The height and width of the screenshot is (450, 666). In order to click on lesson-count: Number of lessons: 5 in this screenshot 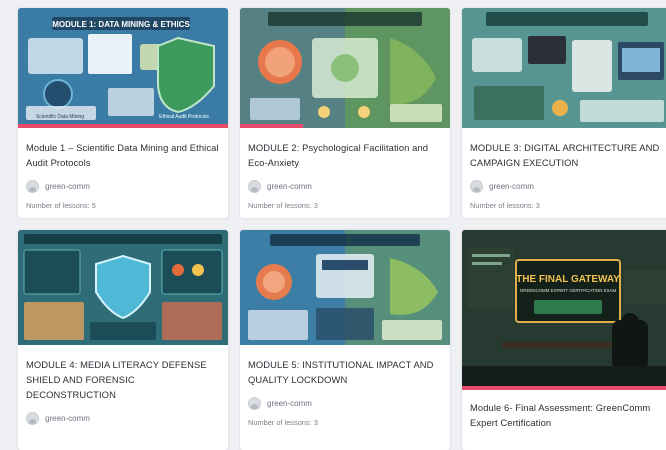, I will do `click(61, 205)`.